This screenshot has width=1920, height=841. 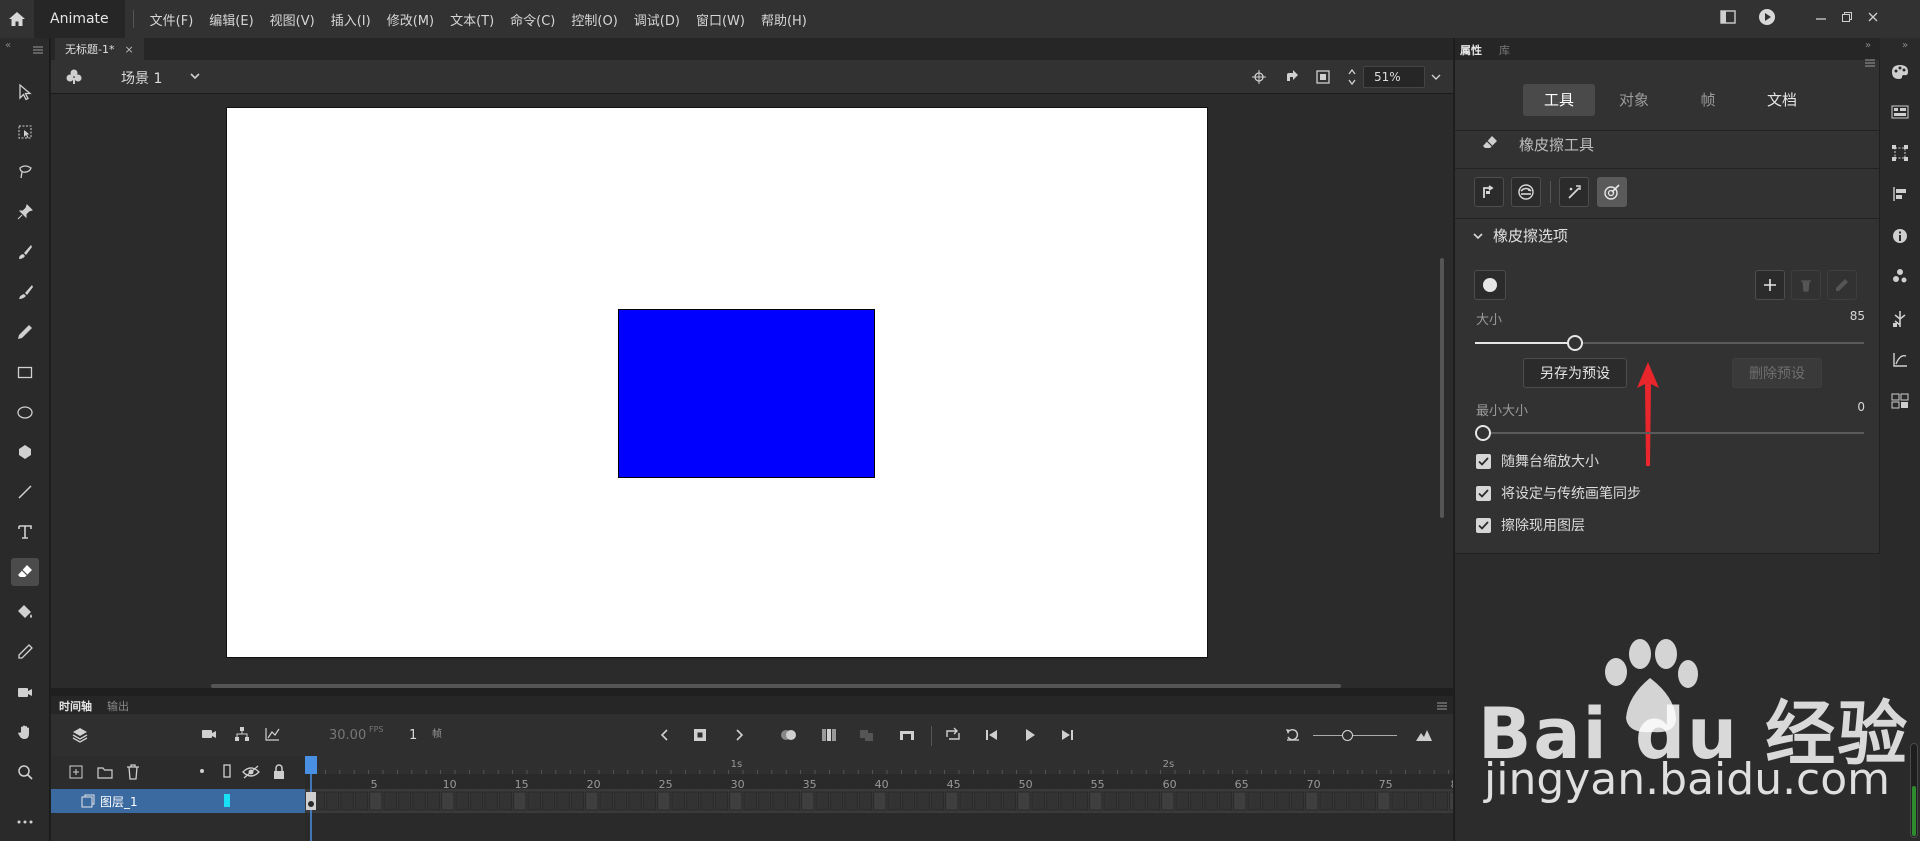 What do you see at coordinates (1504, 50) in the screenshot?
I see `tab-library: 库` at bounding box center [1504, 50].